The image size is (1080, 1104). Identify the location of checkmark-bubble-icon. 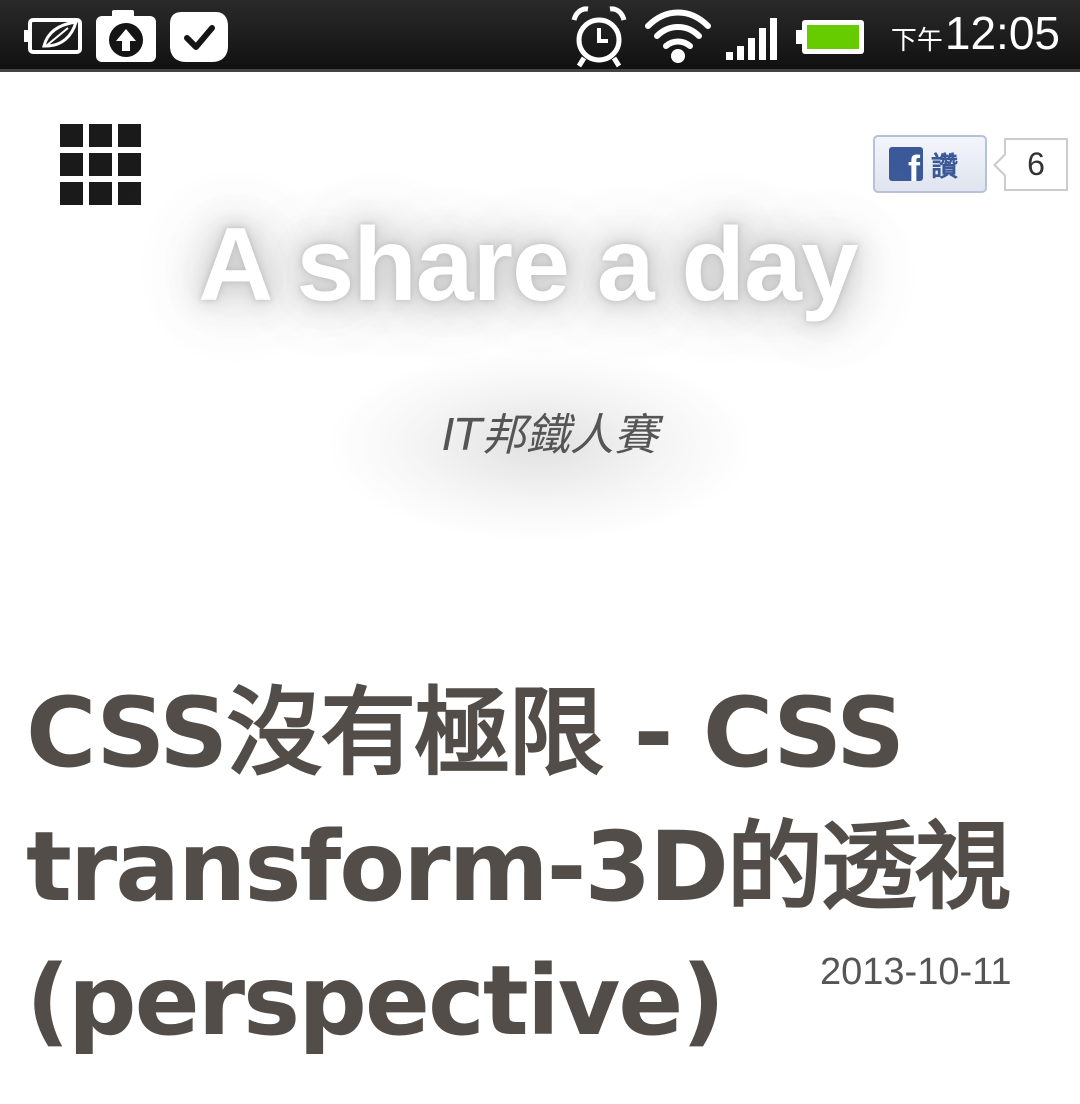
(199, 36).